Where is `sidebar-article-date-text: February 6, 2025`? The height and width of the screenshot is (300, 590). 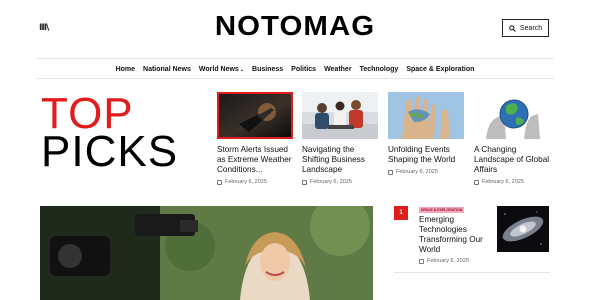
sidebar-article-date-text: February 6, 2025 is located at coordinates (448, 261).